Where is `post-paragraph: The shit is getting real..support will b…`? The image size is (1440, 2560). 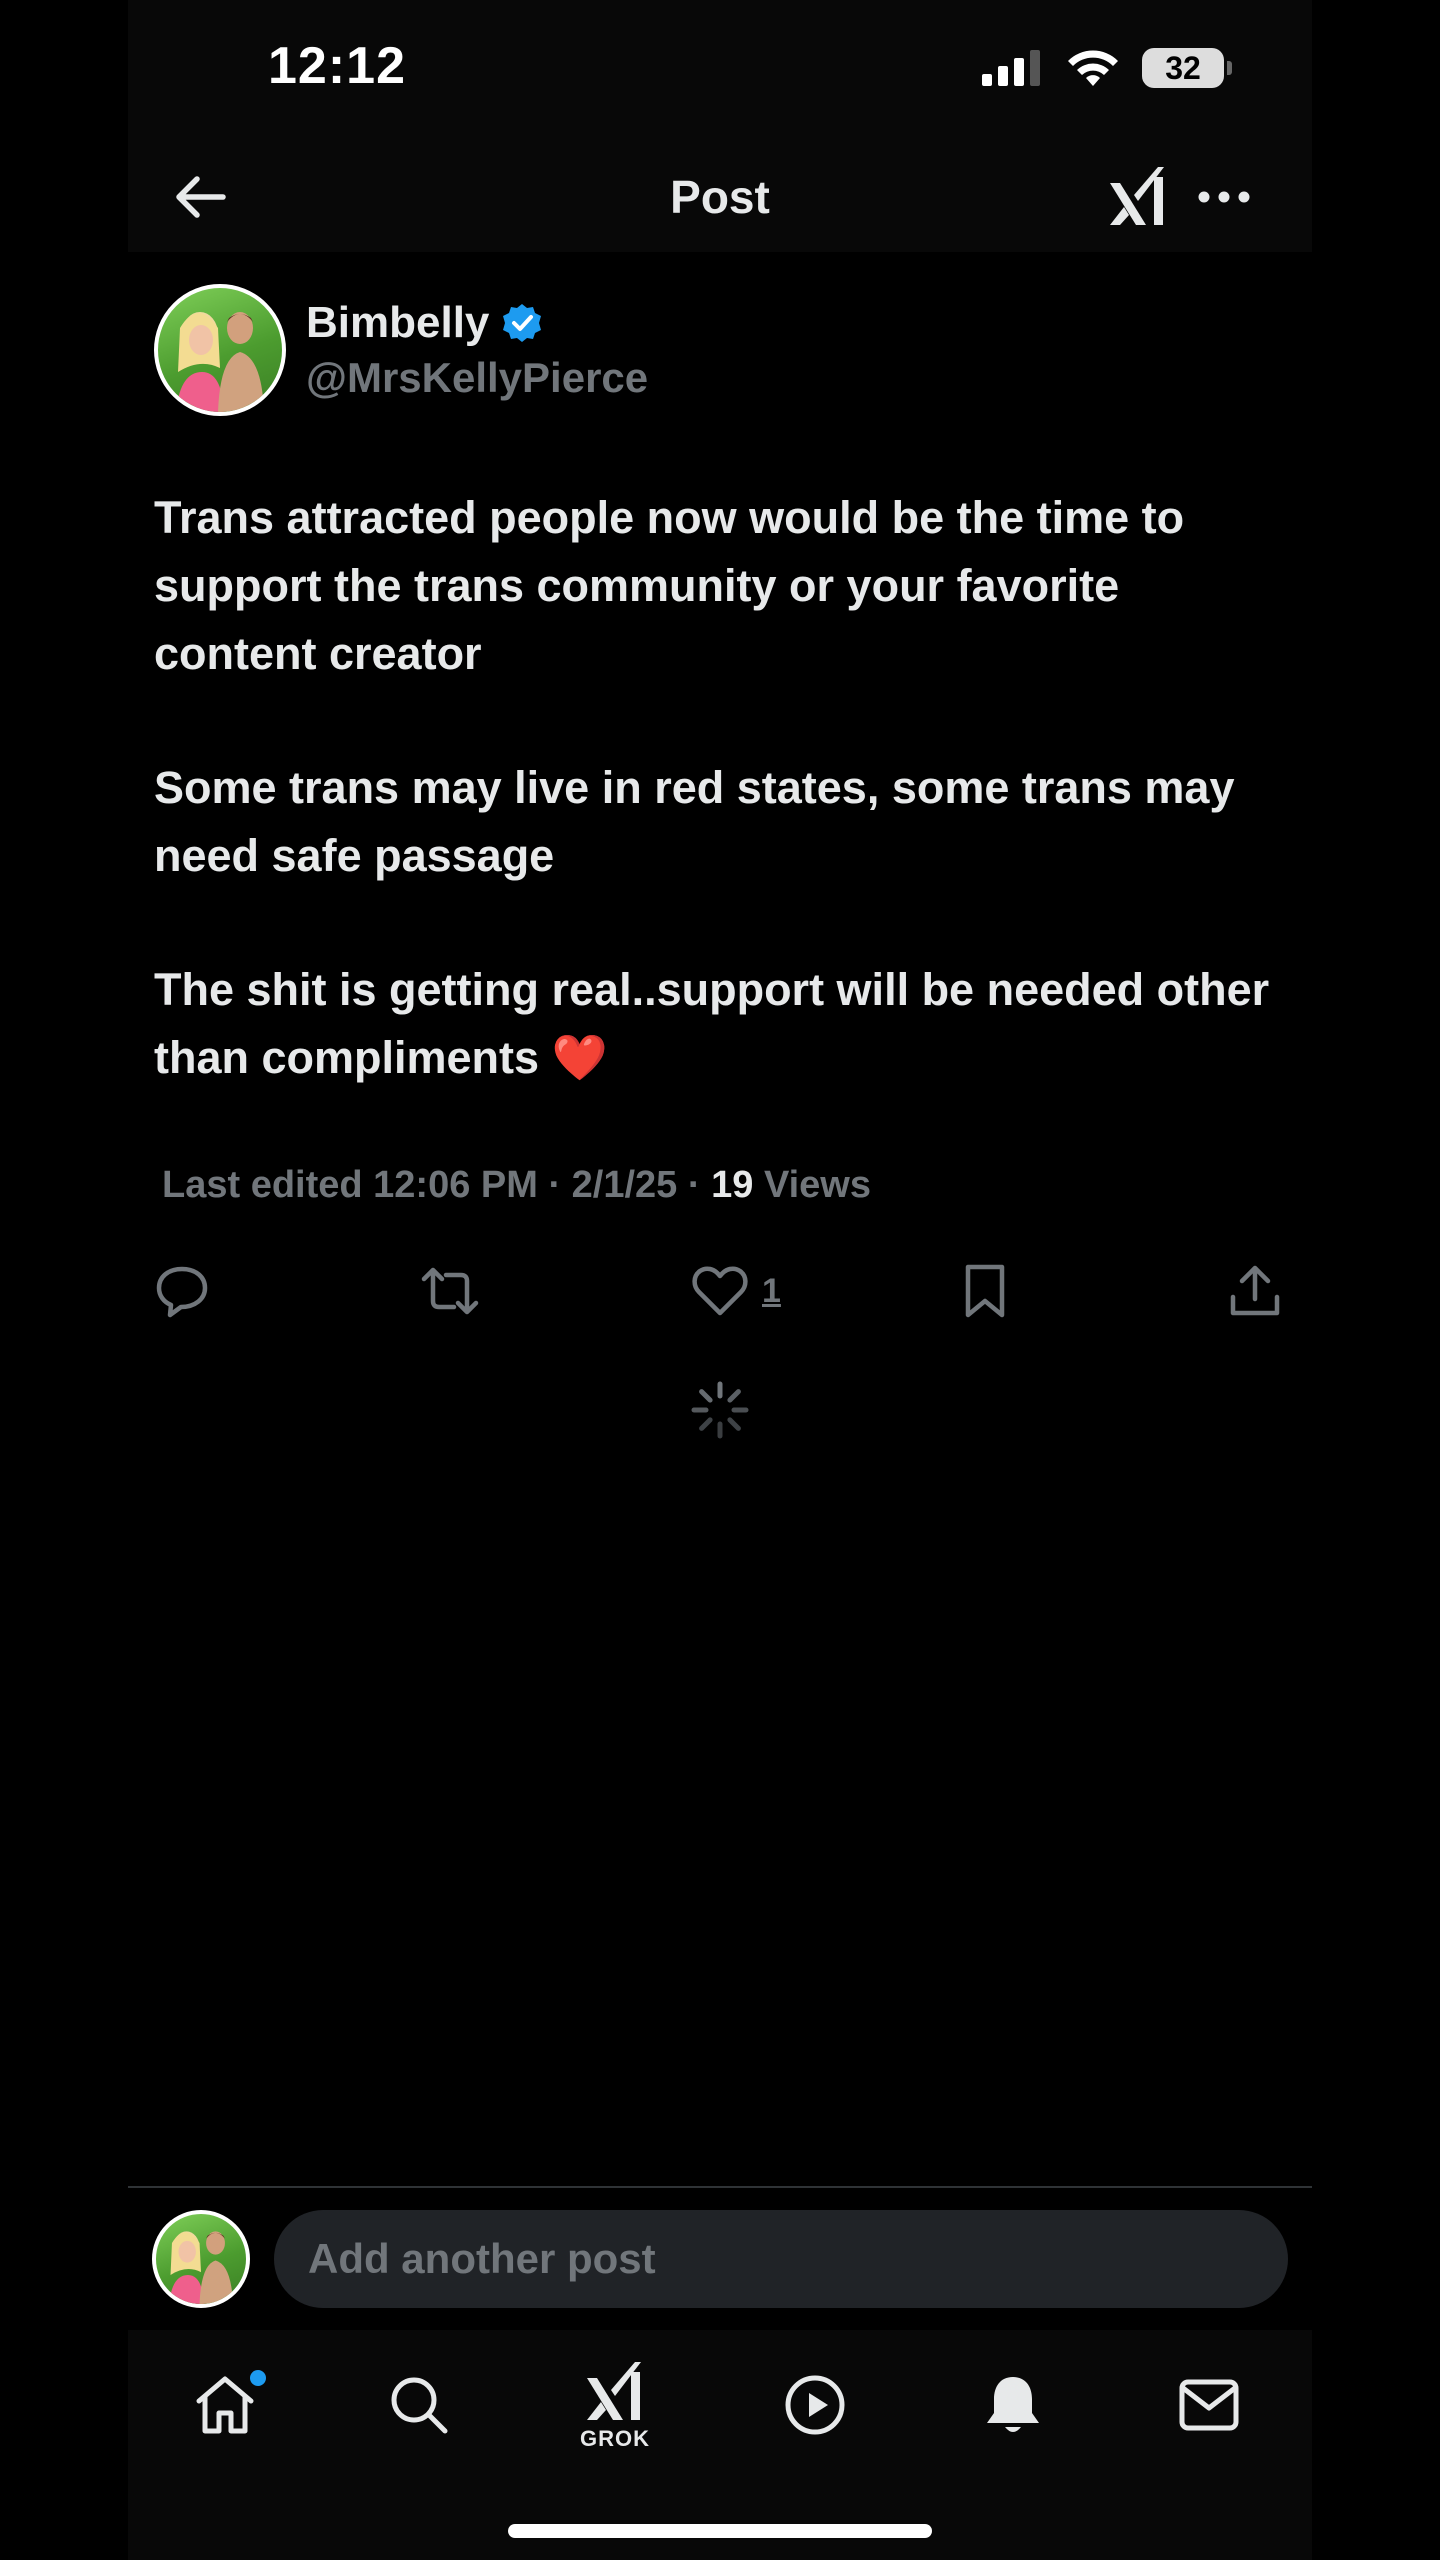 post-paragraph: The shit is getting real..support will b… is located at coordinates (712, 1023).